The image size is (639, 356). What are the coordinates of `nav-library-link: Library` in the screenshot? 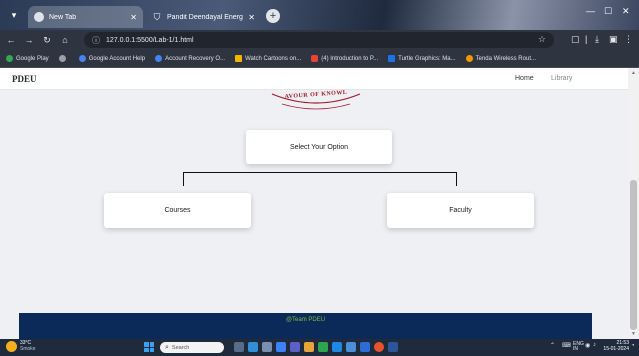 It's located at (561, 78).